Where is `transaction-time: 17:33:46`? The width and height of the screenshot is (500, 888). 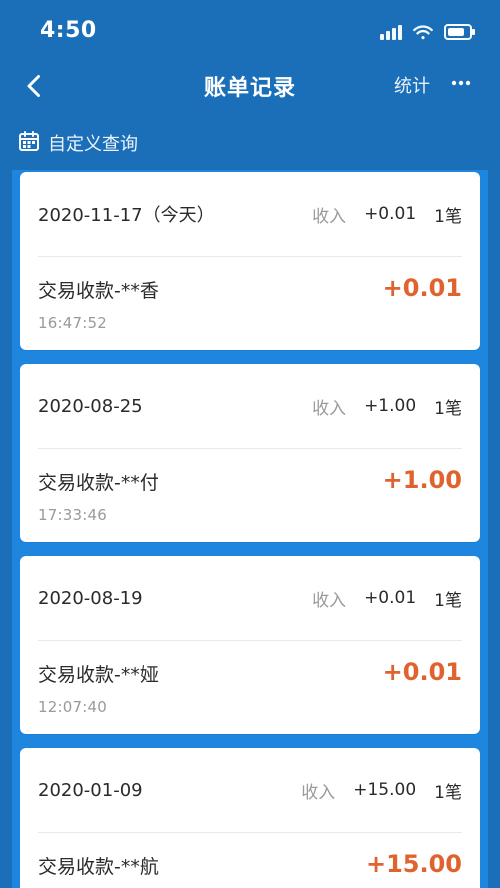 transaction-time: 17:33:46 is located at coordinates (72, 515).